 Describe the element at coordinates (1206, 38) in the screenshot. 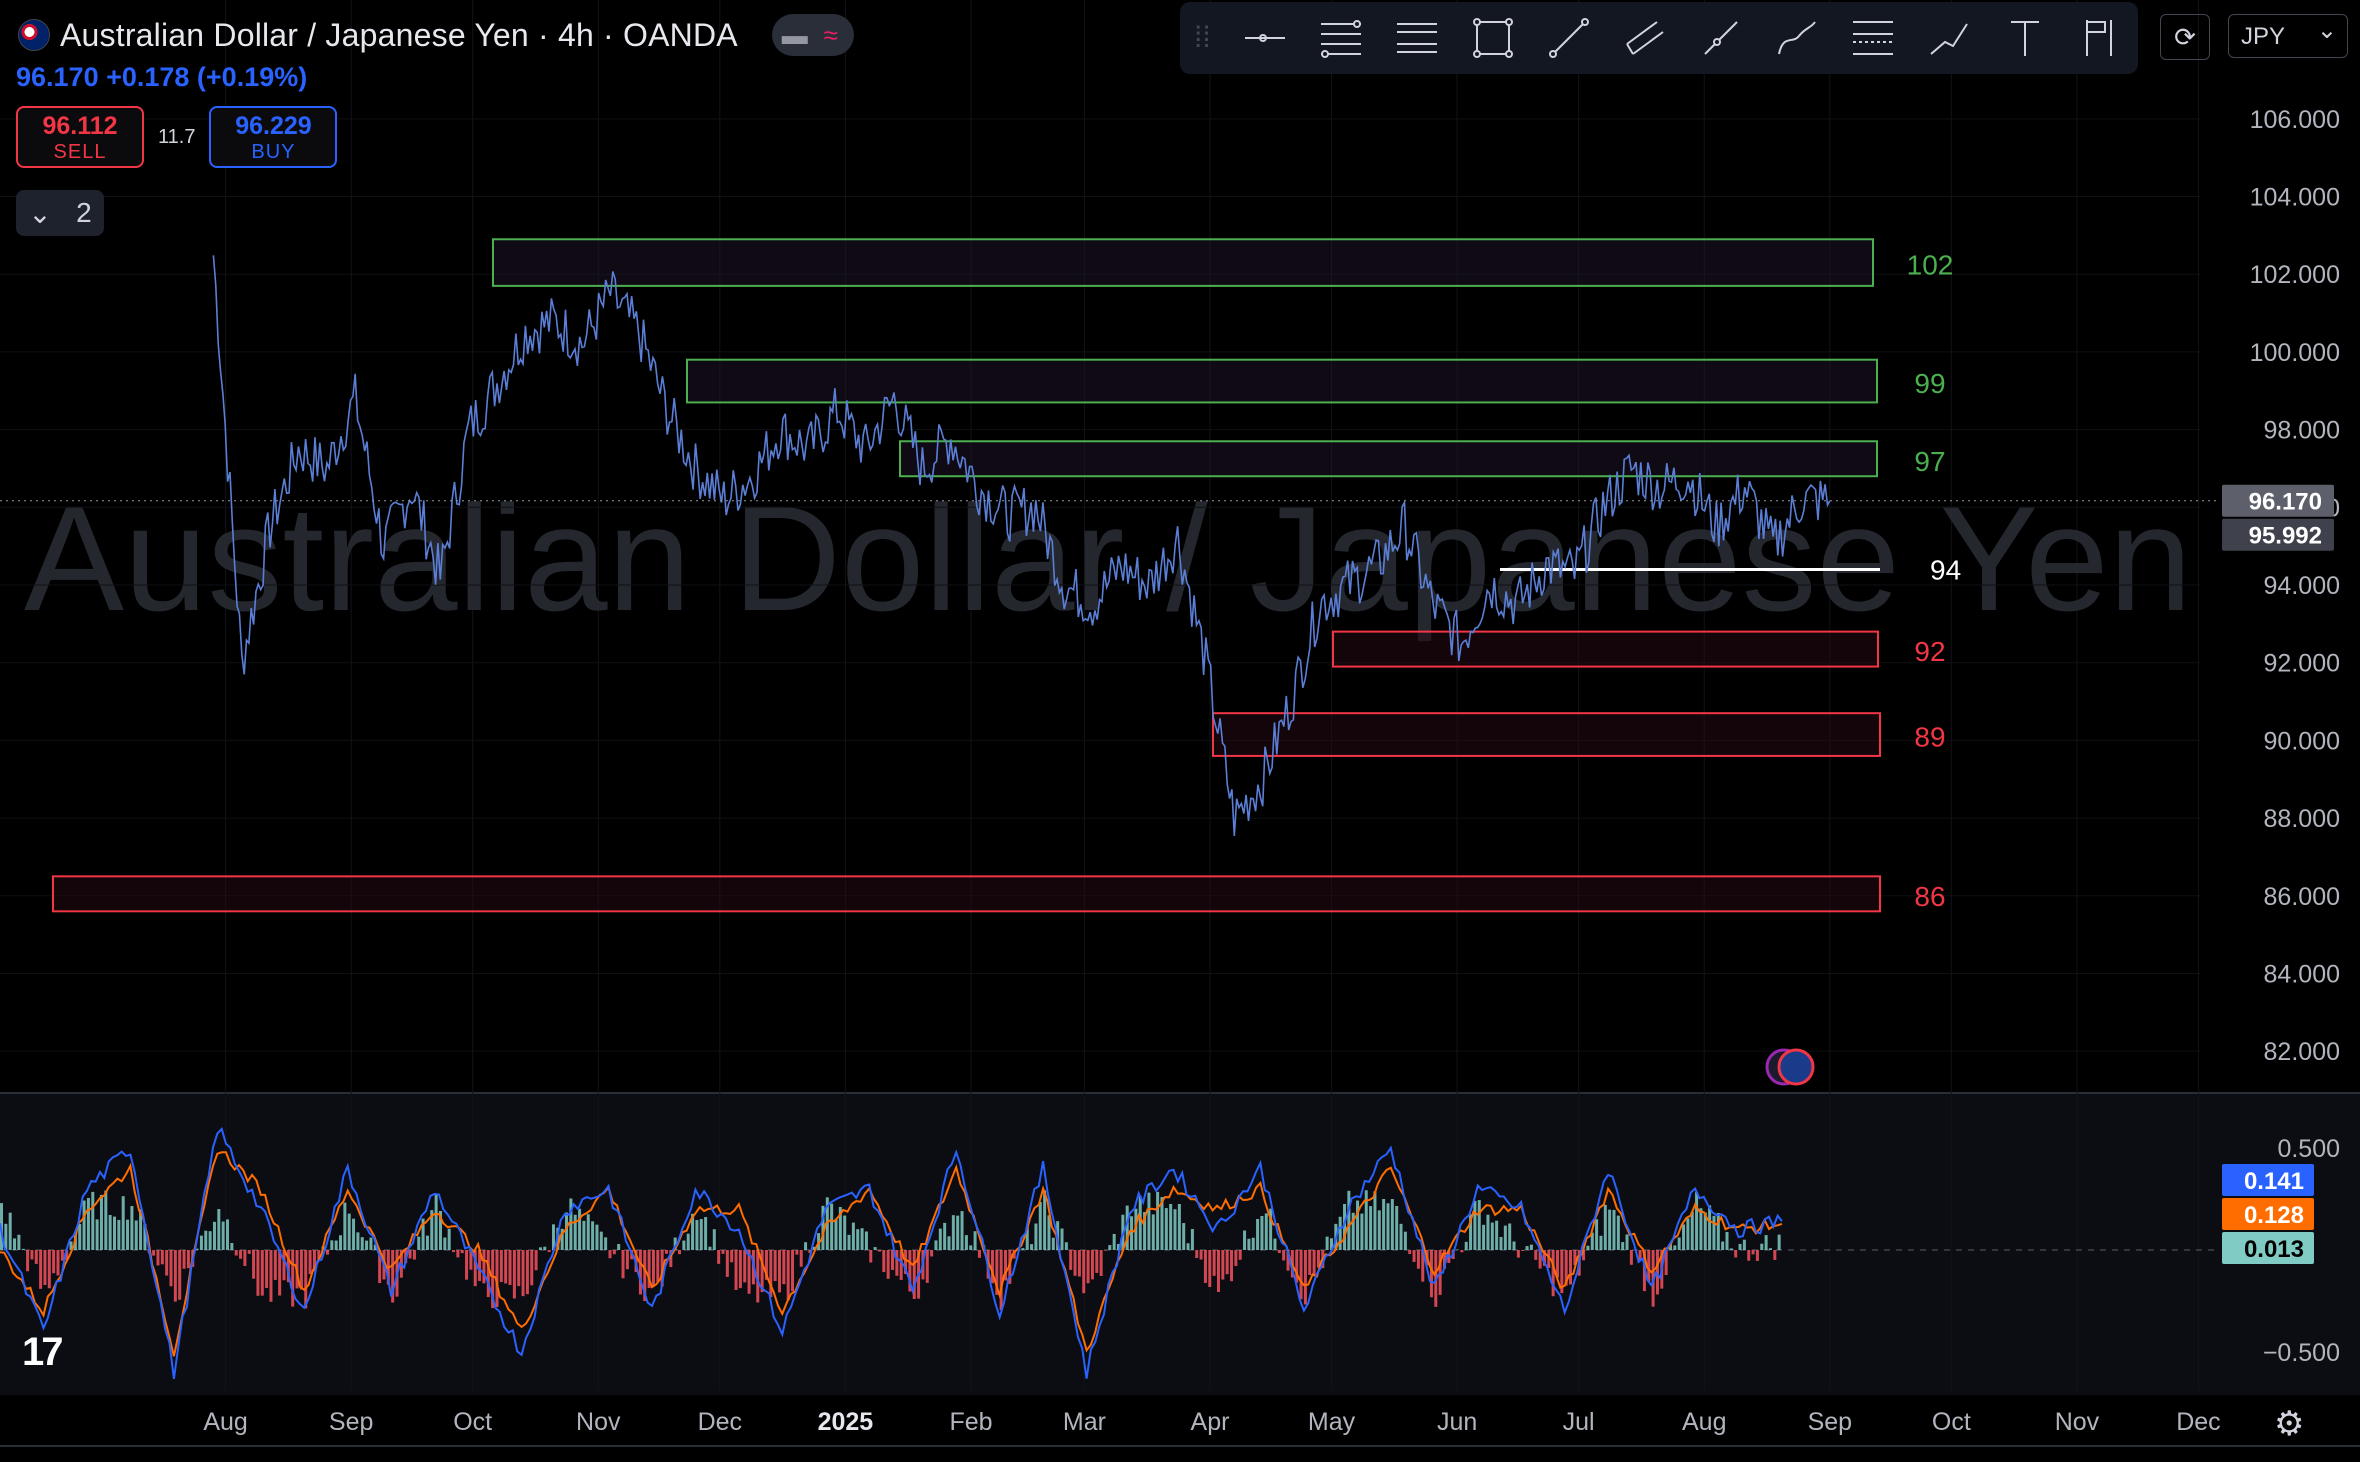

I see `drag-handle-icon: ⁞⁞` at that location.